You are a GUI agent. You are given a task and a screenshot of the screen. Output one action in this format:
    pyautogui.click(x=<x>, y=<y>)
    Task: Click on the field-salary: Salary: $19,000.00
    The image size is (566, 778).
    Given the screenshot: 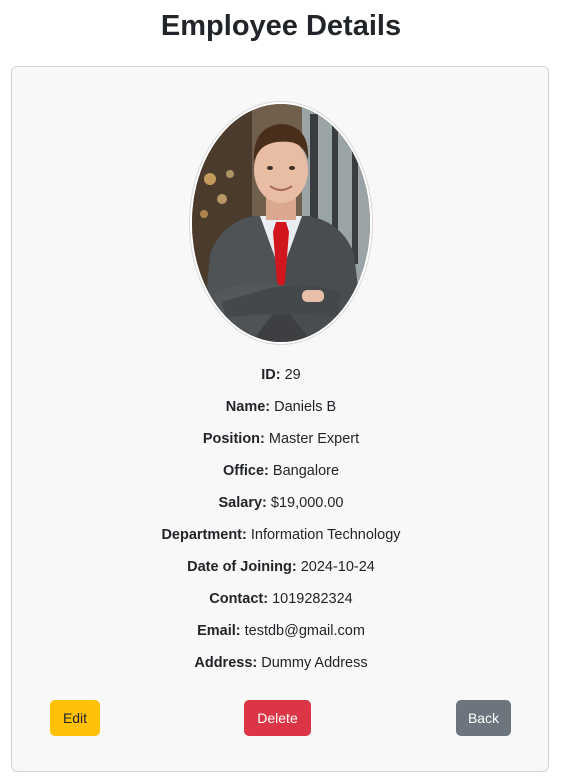 What is the action you would take?
    pyautogui.click(x=281, y=505)
    